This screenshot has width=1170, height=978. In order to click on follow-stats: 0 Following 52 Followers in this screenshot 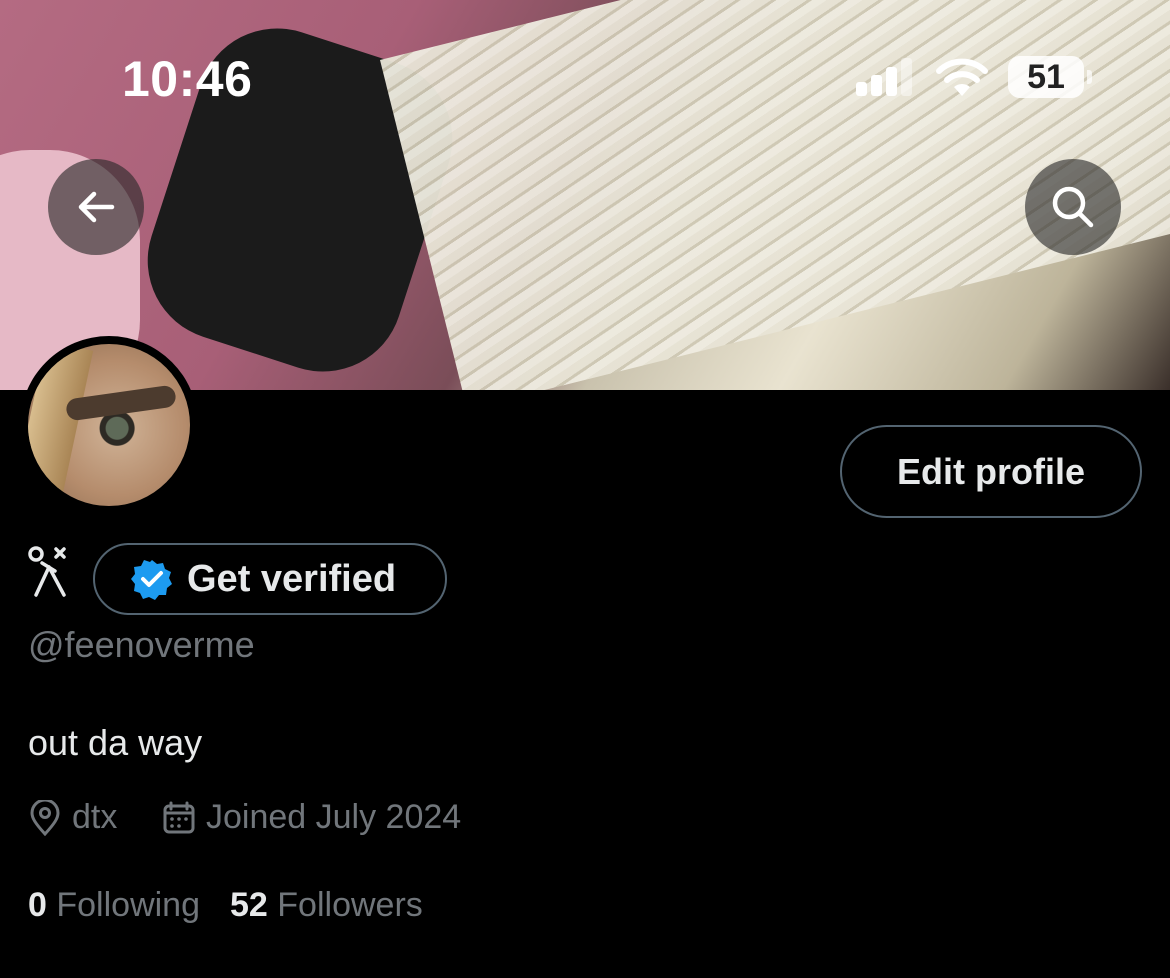, I will do `click(225, 905)`.